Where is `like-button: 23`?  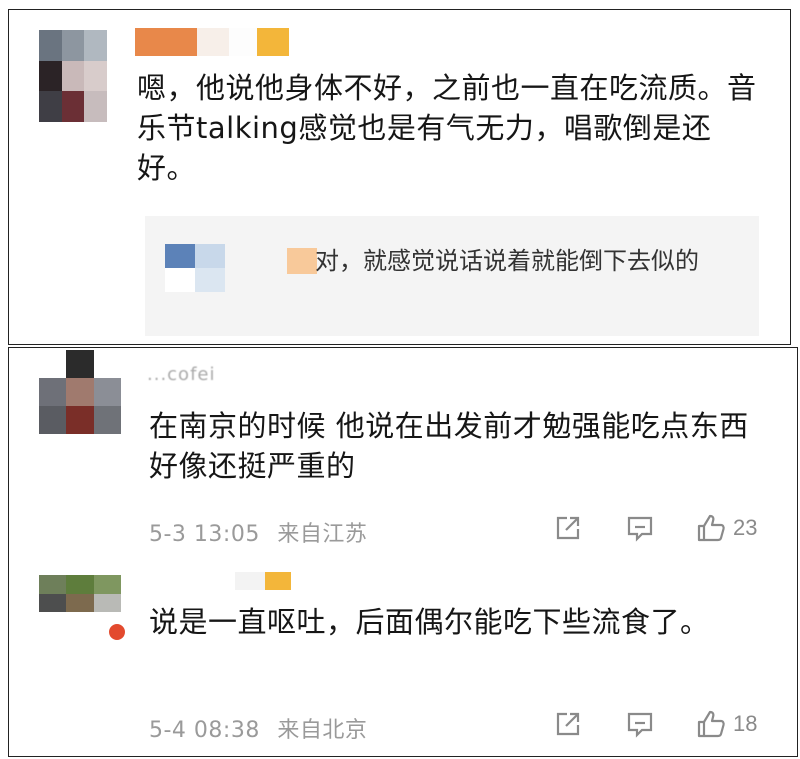 like-button: 23 is located at coordinates (726, 528).